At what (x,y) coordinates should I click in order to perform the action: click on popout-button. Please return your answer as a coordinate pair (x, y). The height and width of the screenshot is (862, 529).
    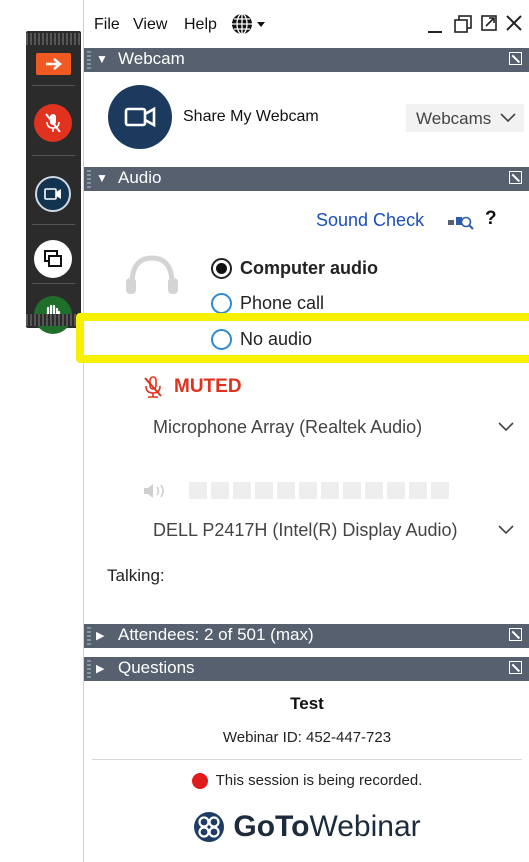
    Looking at the image, I should click on (489, 25).